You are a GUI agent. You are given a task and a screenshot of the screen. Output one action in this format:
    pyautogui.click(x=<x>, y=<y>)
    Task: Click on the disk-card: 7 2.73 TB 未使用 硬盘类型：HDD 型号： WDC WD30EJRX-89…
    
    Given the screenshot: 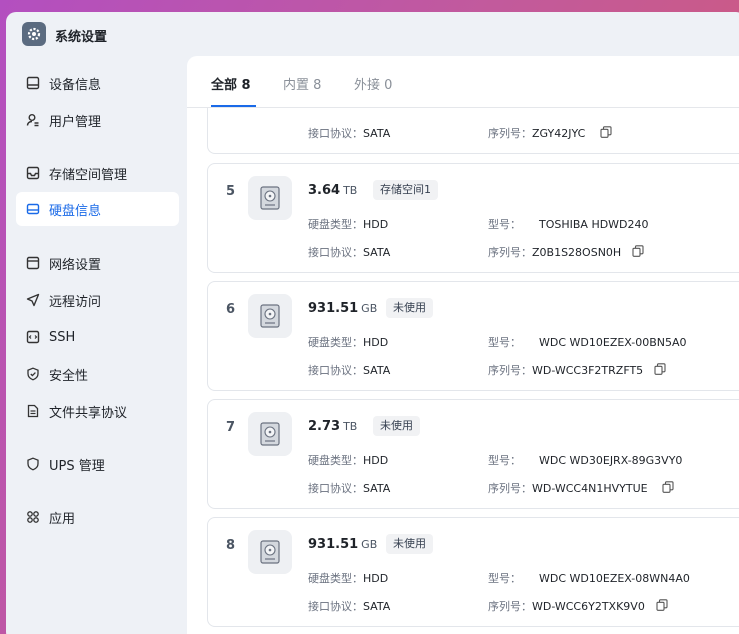 What is the action you would take?
    pyautogui.click(x=473, y=454)
    